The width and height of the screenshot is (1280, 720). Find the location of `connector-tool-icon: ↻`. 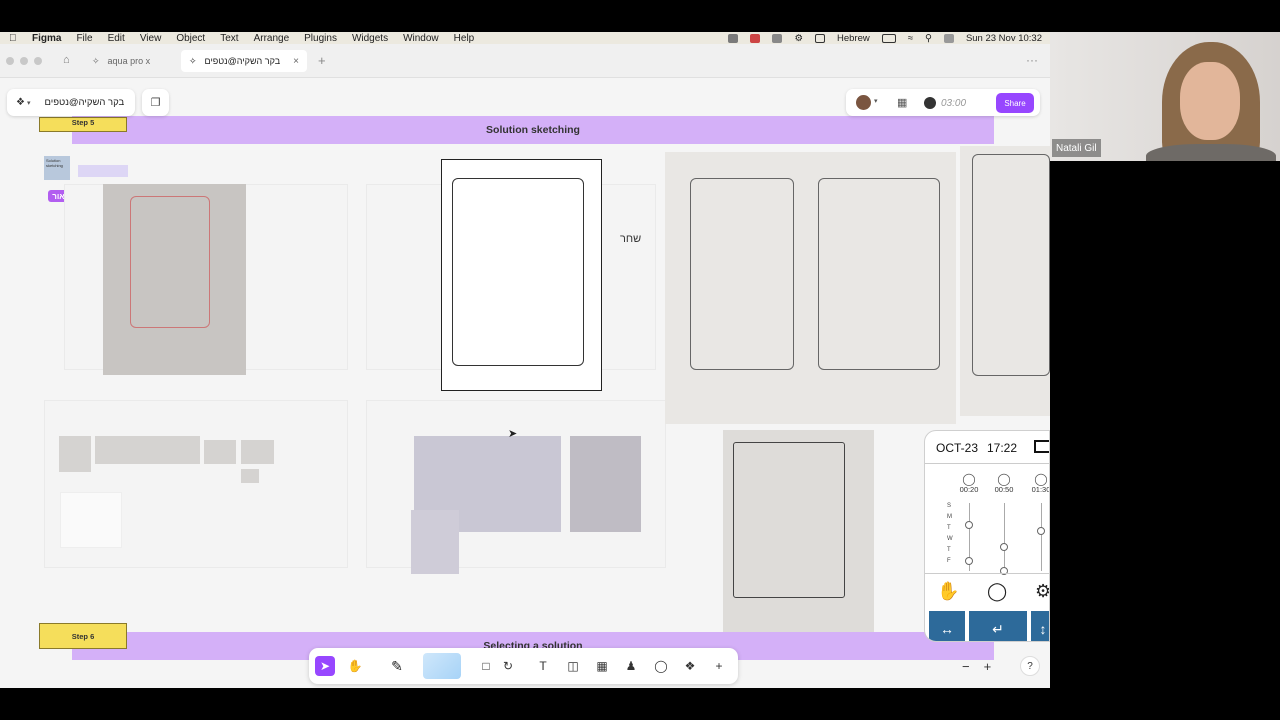

connector-tool-icon: ↻ is located at coordinates (508, 666).